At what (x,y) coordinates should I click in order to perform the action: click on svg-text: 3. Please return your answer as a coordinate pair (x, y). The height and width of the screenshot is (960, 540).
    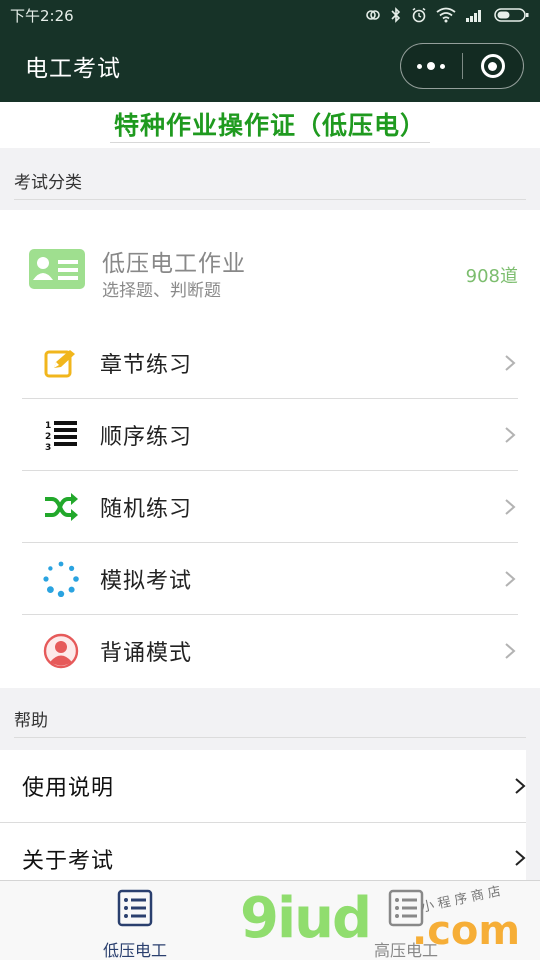
    Looking at the image, I should click on (48, 447).